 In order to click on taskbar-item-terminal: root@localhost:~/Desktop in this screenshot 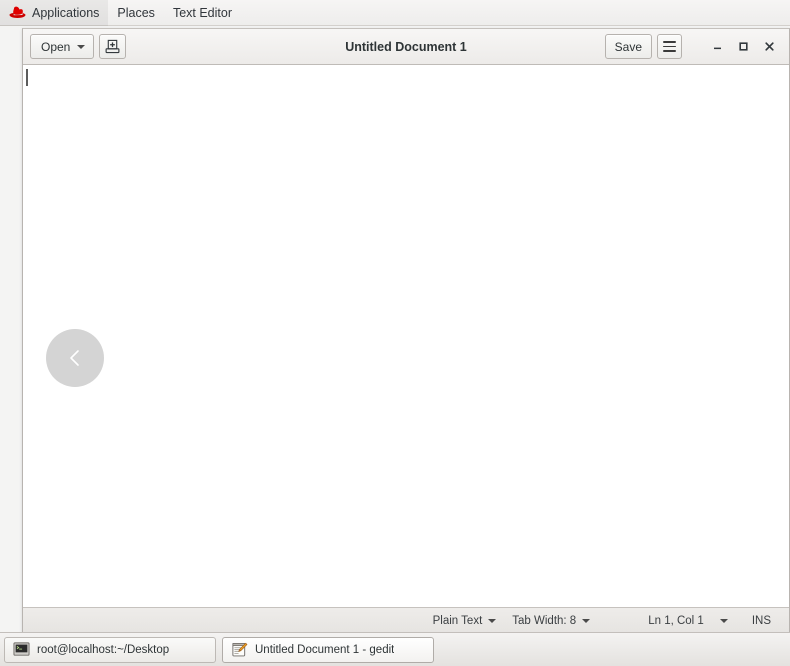, I will do `click(110, 649)`.